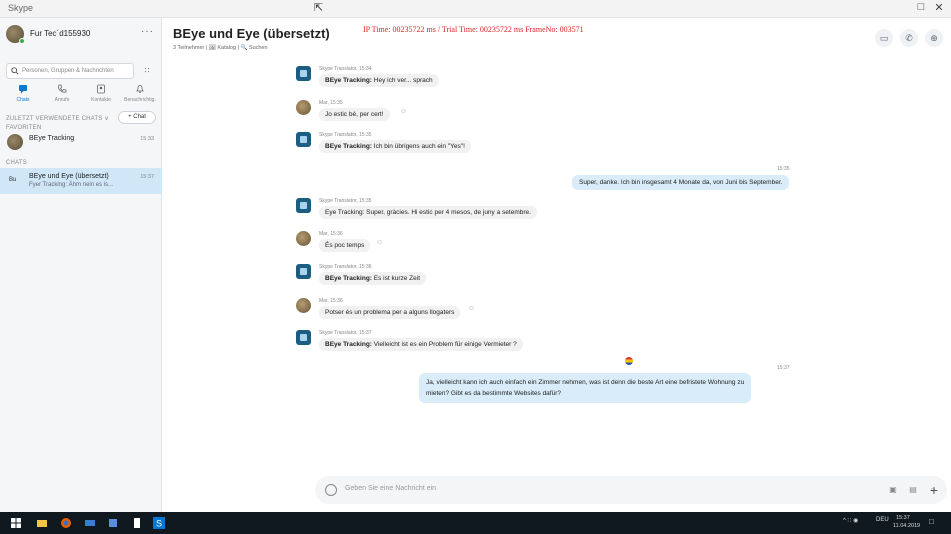 The height and width of the screenshot is (534, 951). I want to click on bell-icon, so click(140, 89).